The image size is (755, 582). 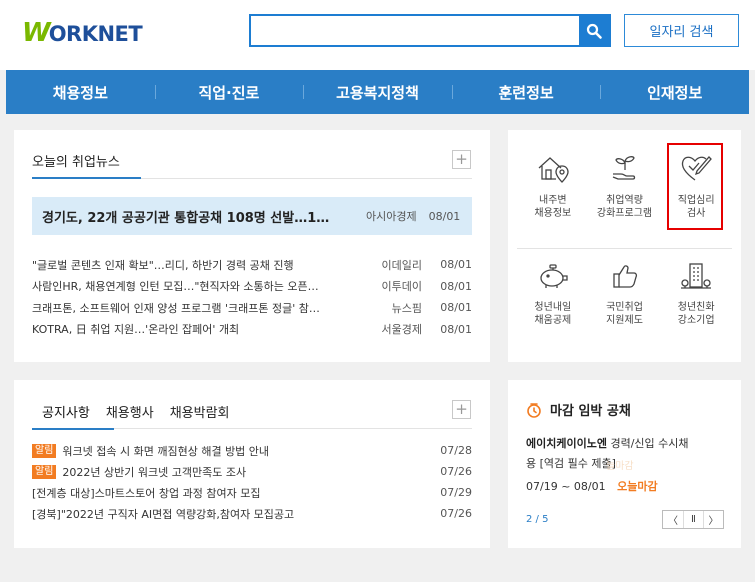 I want to click on notice-title: 2022년 상반기 워크넷 고객만족도 조사, so click(x=154, y=472).